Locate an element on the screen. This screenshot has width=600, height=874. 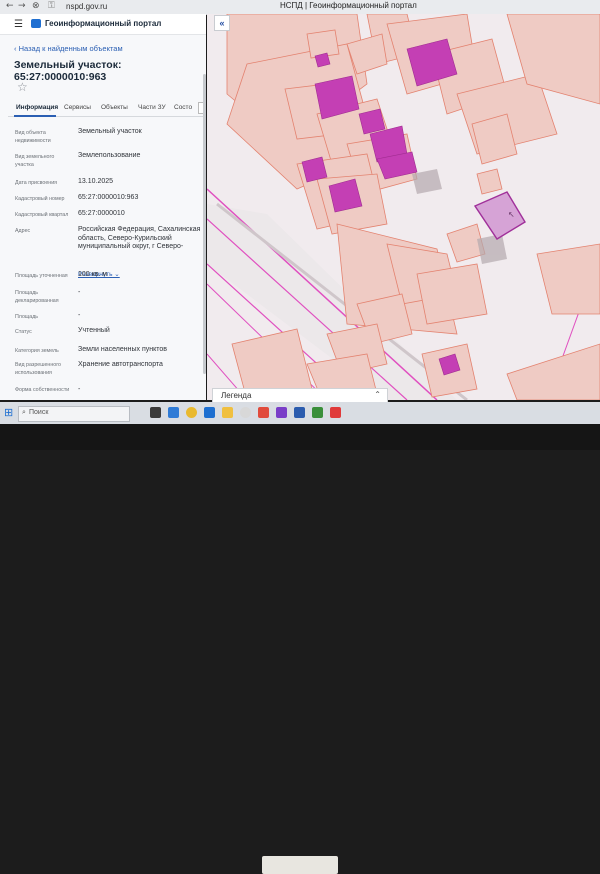
field-value: Земли населенных пунктов is located at coordinates (123, 349).